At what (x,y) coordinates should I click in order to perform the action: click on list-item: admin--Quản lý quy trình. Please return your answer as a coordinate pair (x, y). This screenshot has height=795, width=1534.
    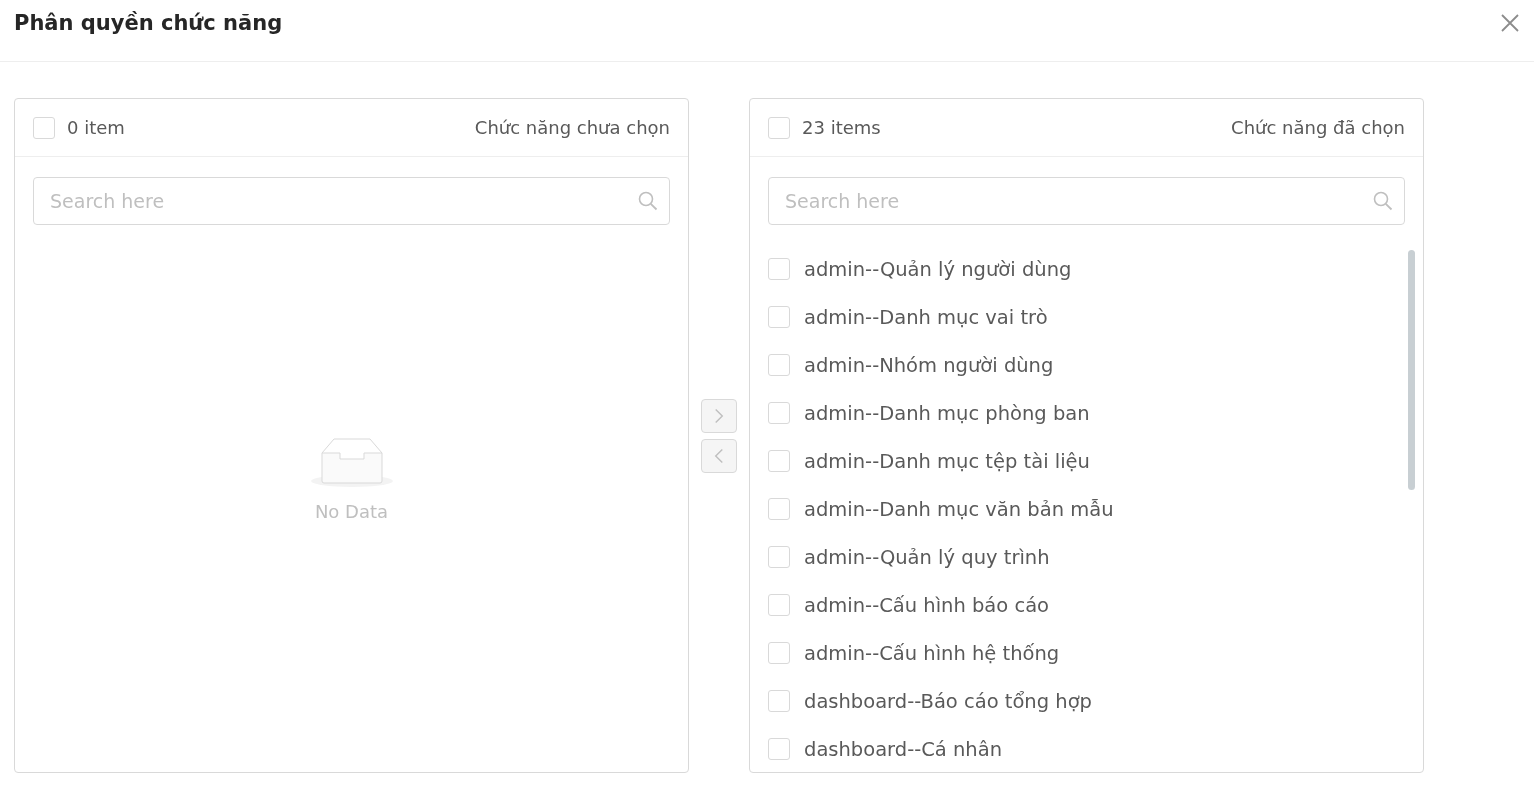
    Looking at the image, I should click on (1086, 557).